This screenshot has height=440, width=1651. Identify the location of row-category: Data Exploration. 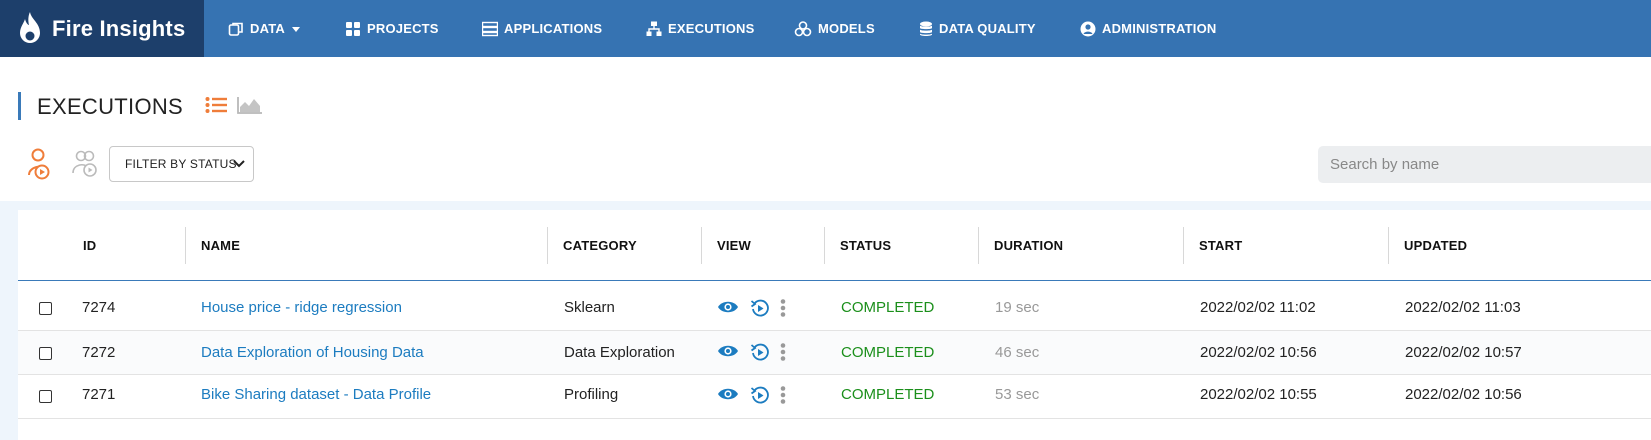
(619, 352).